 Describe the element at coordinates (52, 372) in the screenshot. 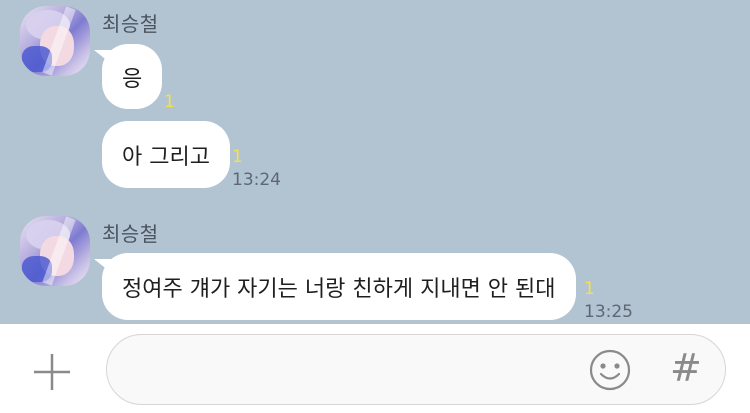

I see `plus-icon` at that location.